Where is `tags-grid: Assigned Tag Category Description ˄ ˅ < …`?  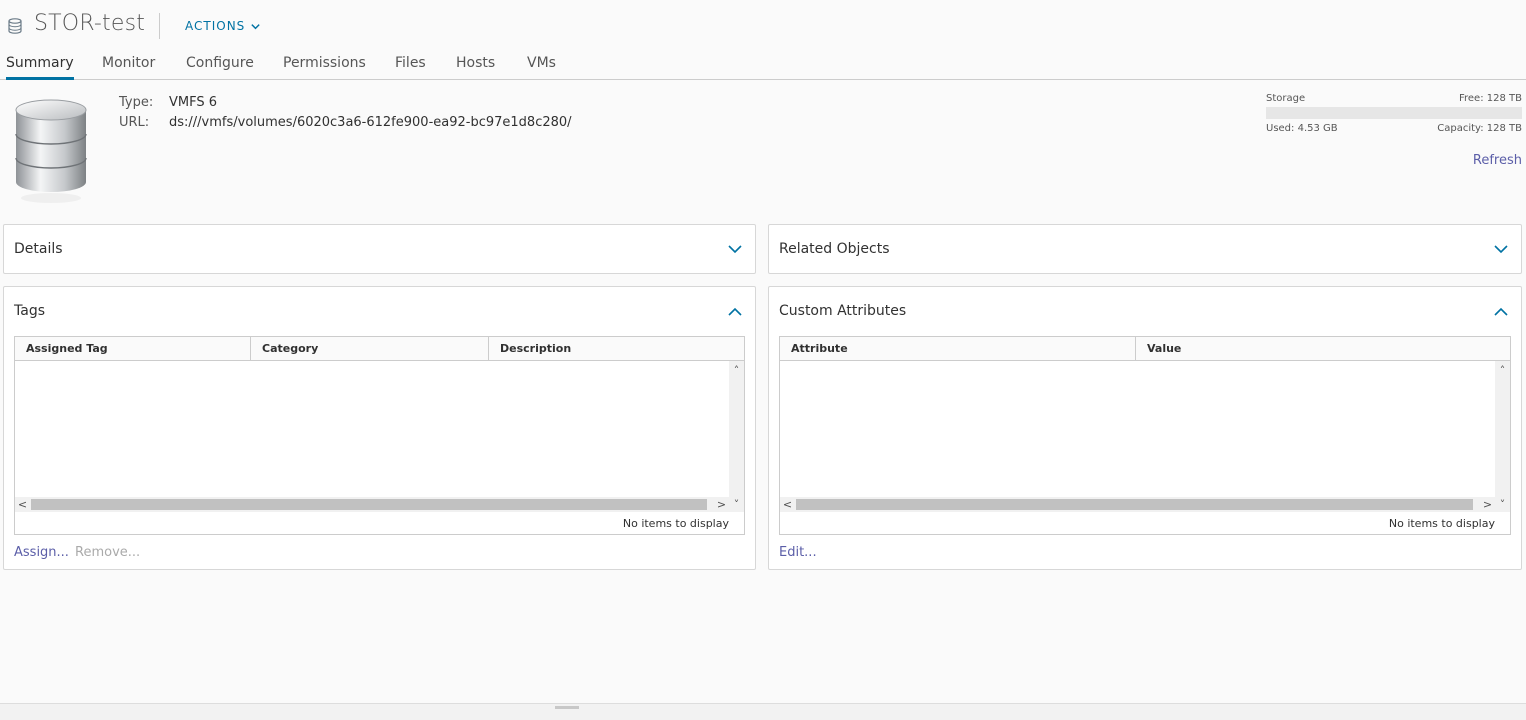 tags-grid: Assigned Tag Category Description ˄ ˅ < … is located at coordinates (379, 435).